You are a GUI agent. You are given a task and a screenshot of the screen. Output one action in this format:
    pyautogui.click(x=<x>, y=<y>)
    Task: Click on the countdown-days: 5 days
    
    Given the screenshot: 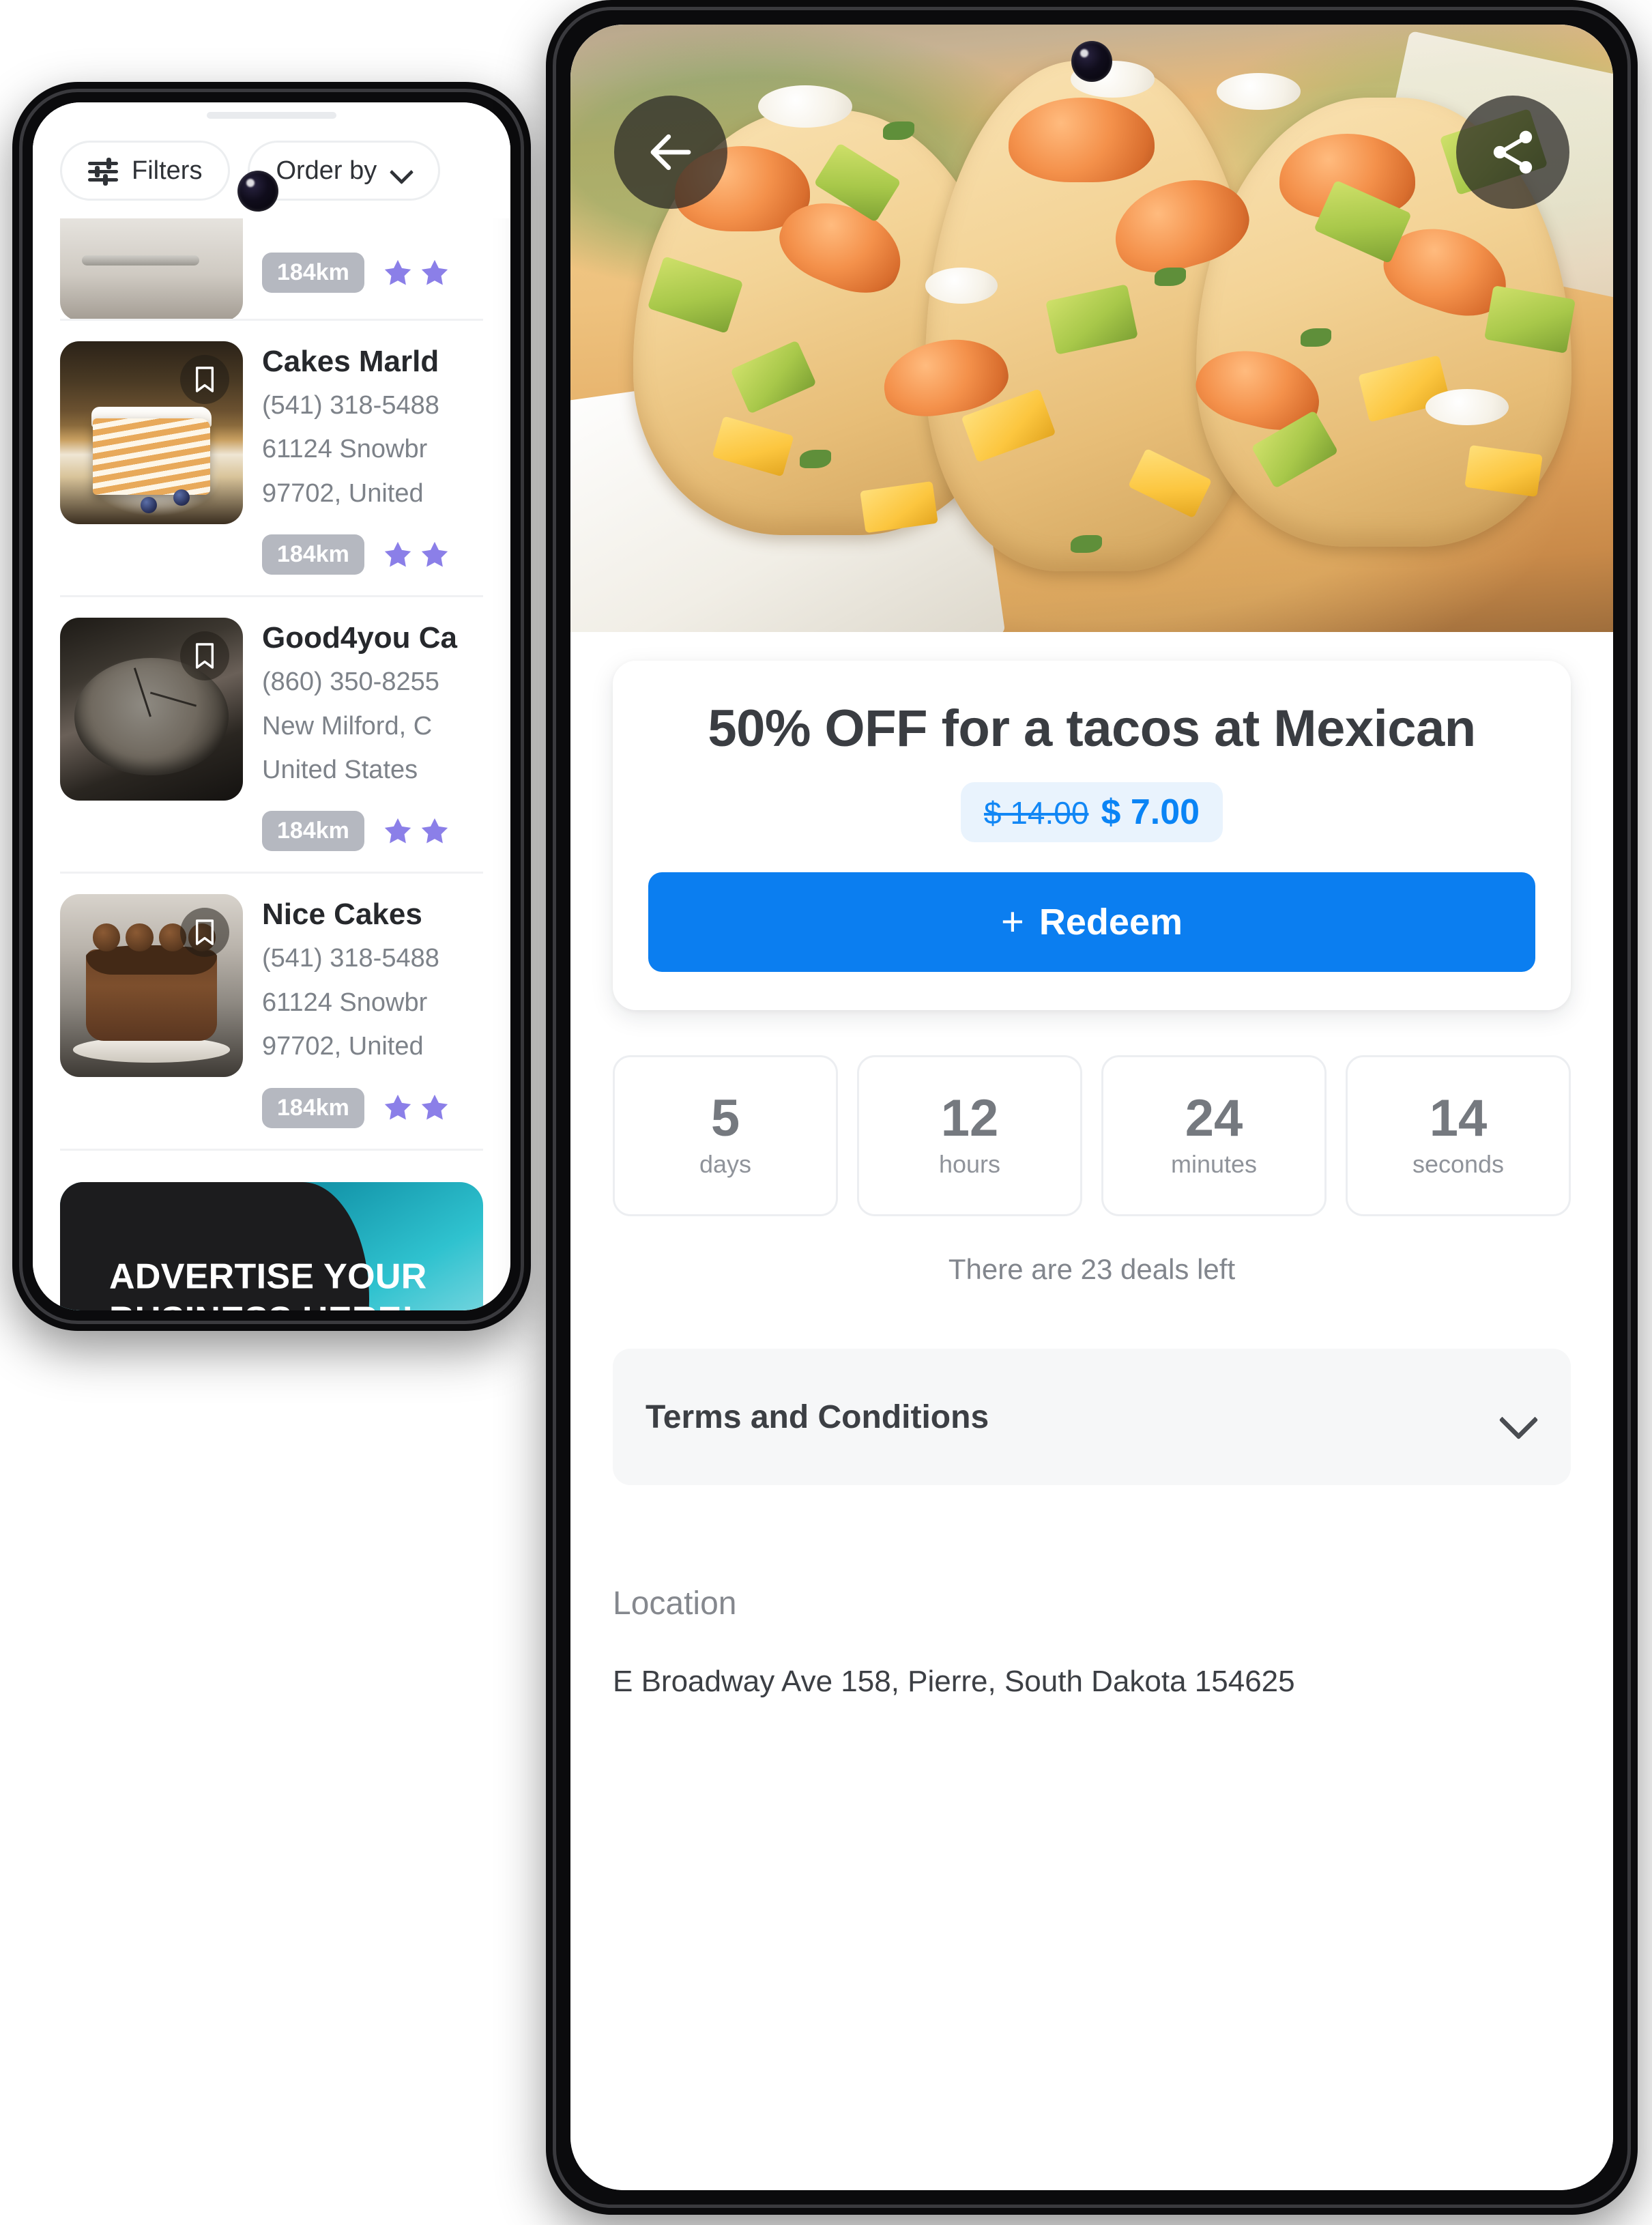 What is the action you would take?
    pyautogui.click(x=725, y=1136)
    